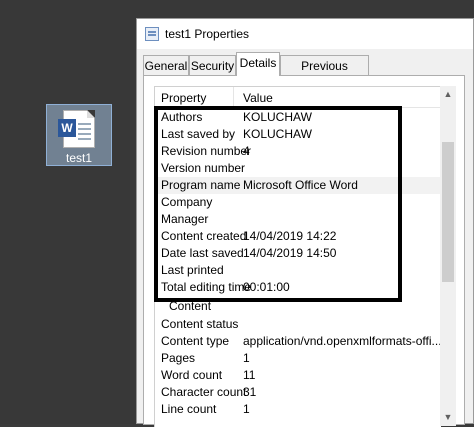 The width and height of the screenshot is (474, 427). What do you see at coordinates (249, 375) in the screenshot?
I see `property-value: 11` at bounding box center [249, 375].